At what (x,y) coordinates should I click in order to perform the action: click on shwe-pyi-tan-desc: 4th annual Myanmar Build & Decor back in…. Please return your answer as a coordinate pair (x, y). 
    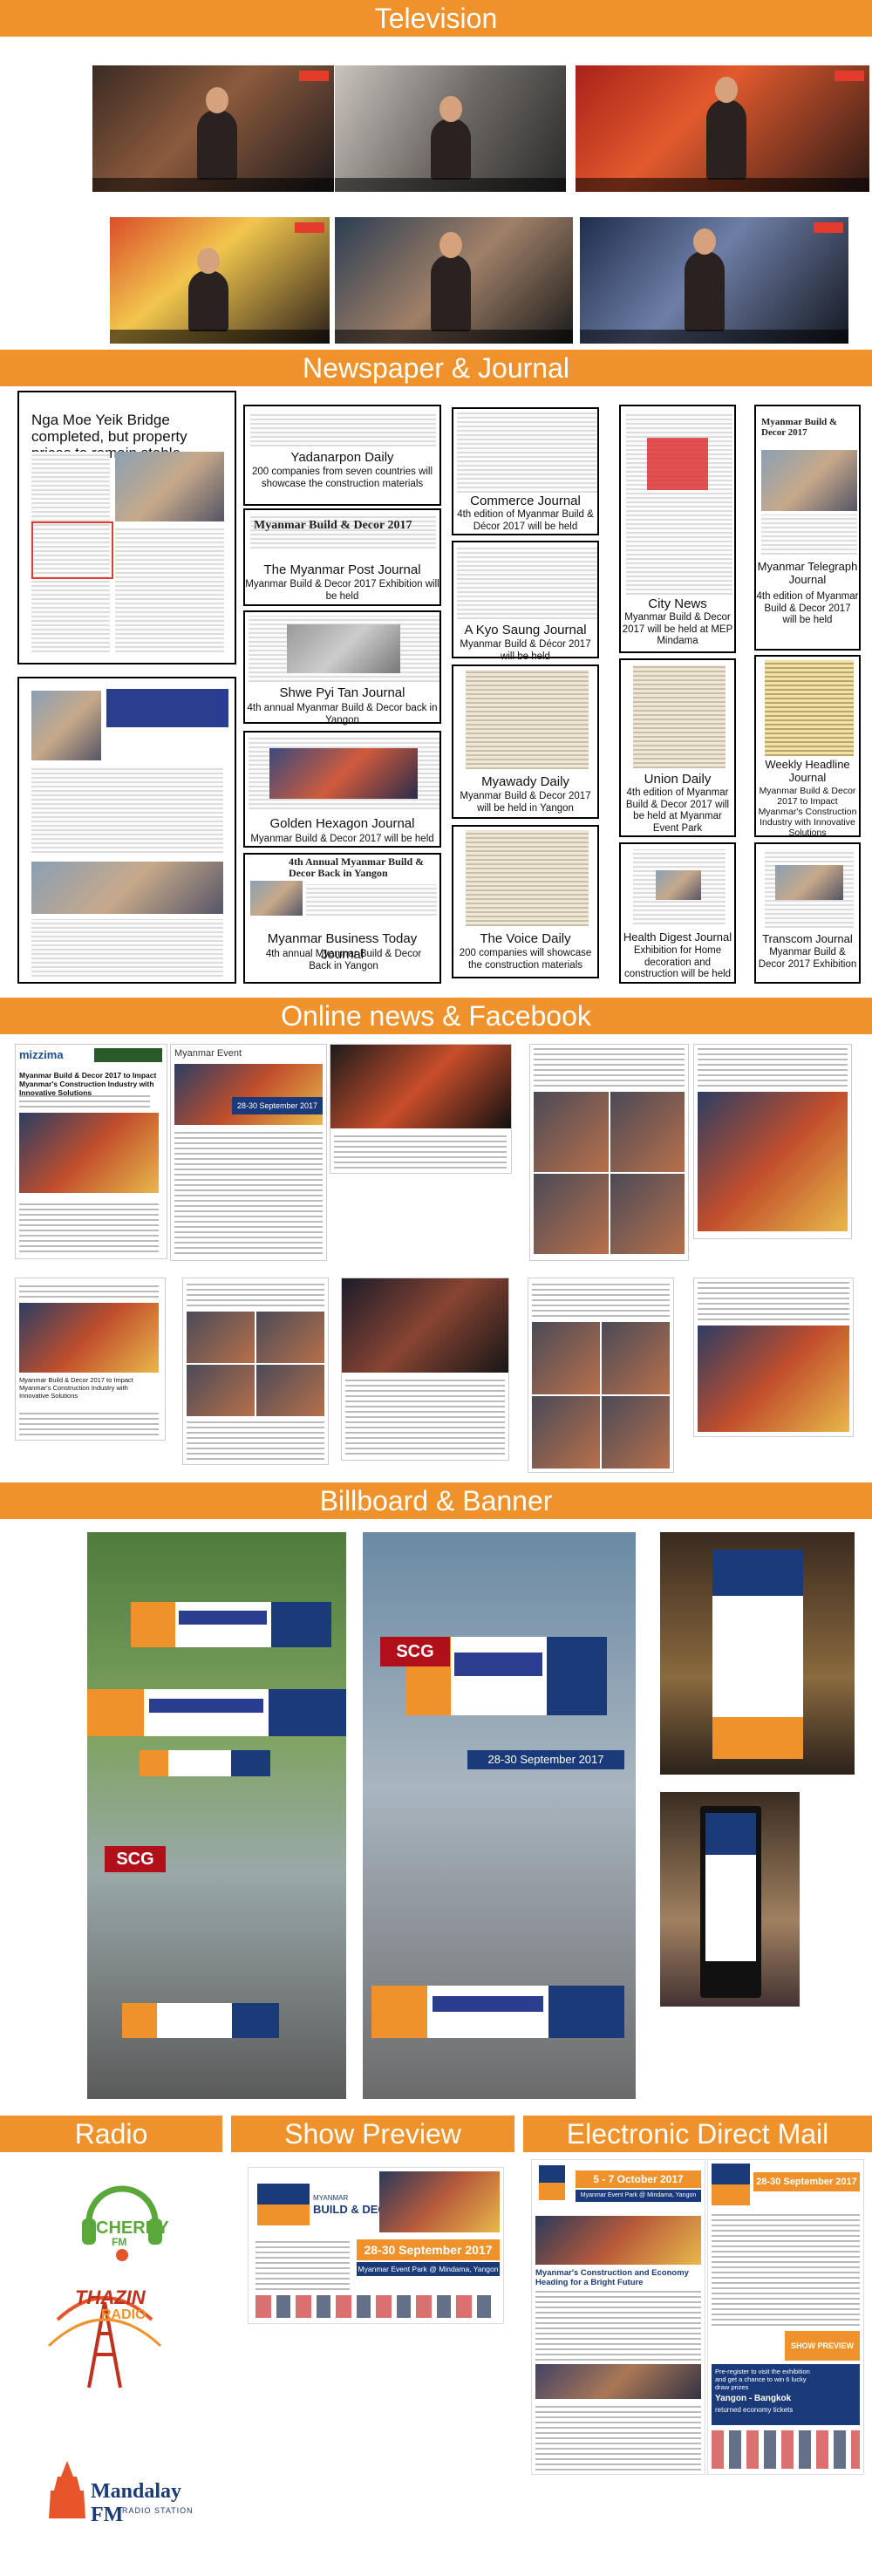
    Looking at the image, I should click on (342, 715).